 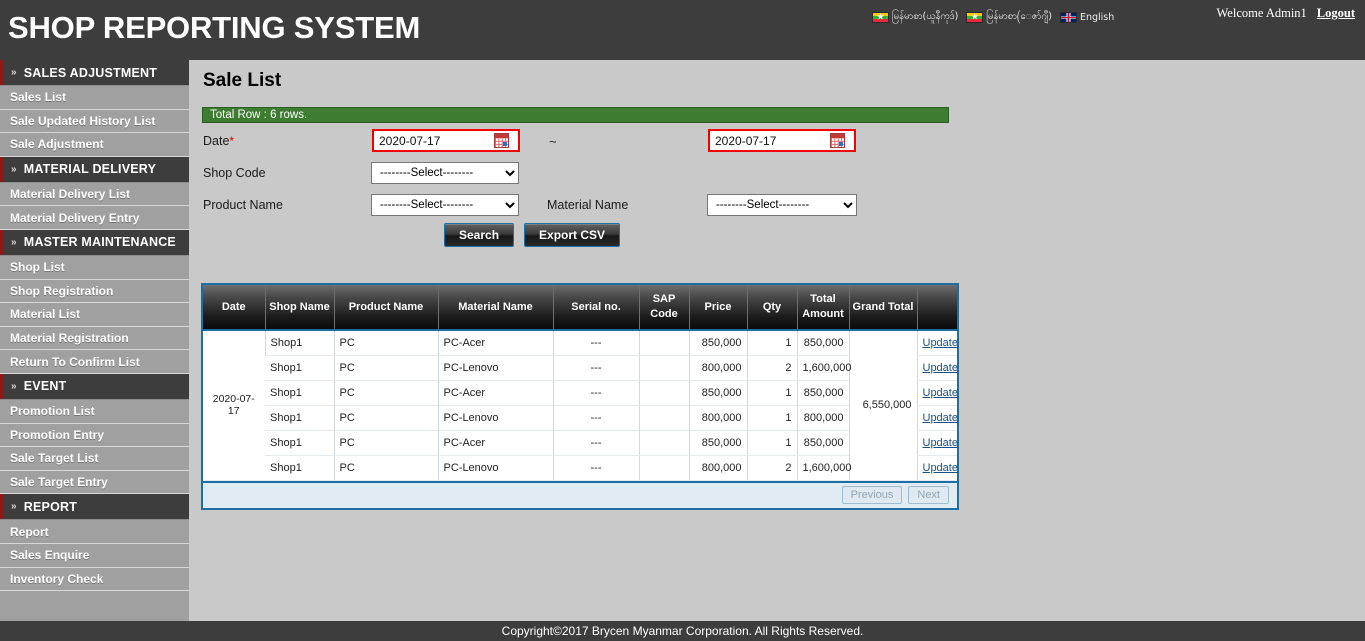 I want to click on cell-date: 2020-07-17, so click(x=234, y=405).